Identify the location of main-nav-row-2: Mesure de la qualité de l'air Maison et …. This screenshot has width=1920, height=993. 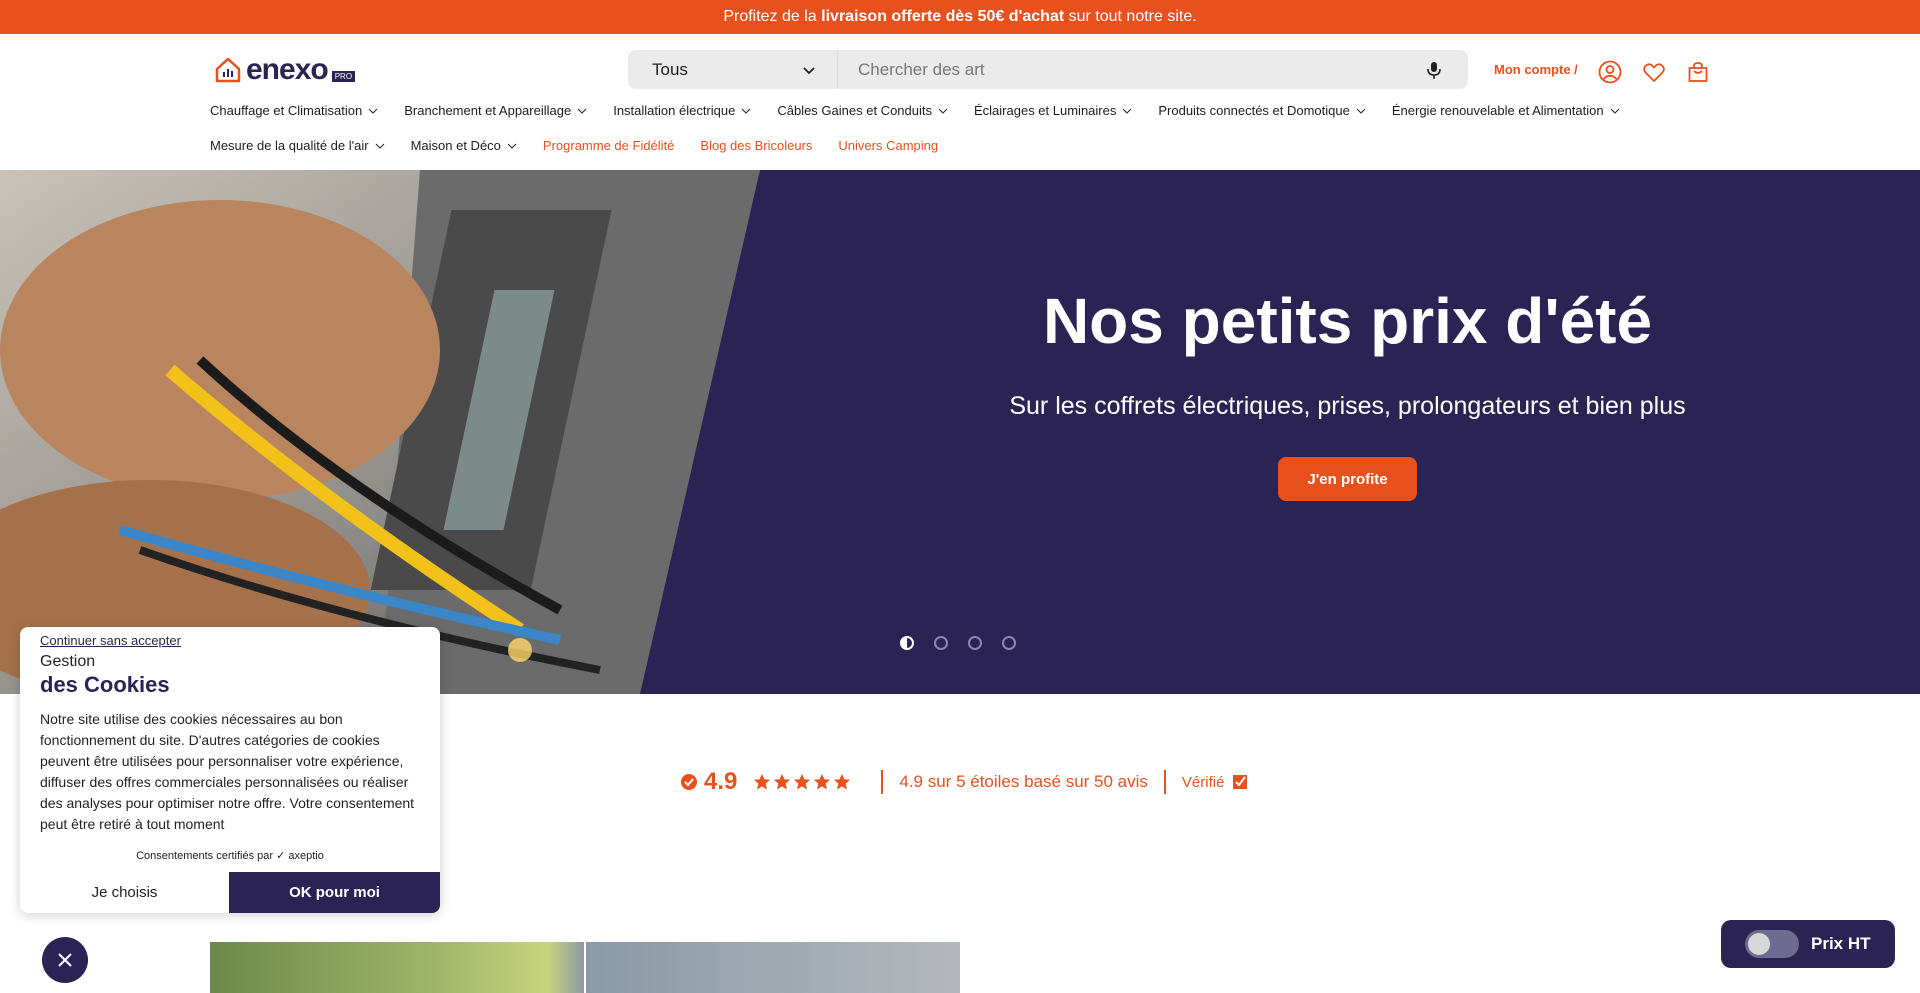
(574, 145).